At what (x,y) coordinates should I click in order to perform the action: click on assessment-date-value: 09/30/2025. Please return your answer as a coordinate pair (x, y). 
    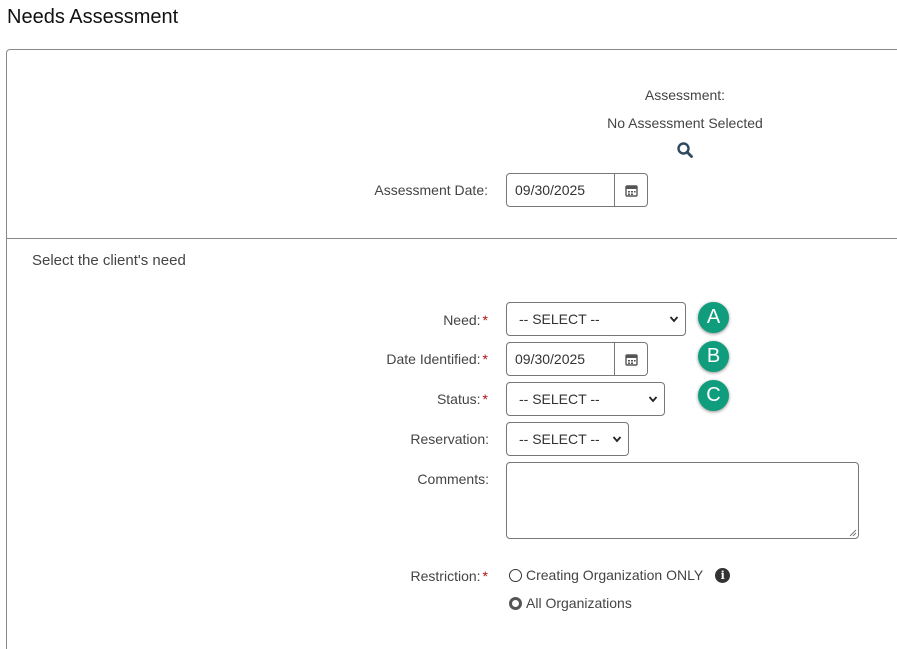
    Looking at the image, I should click on (561, 190).